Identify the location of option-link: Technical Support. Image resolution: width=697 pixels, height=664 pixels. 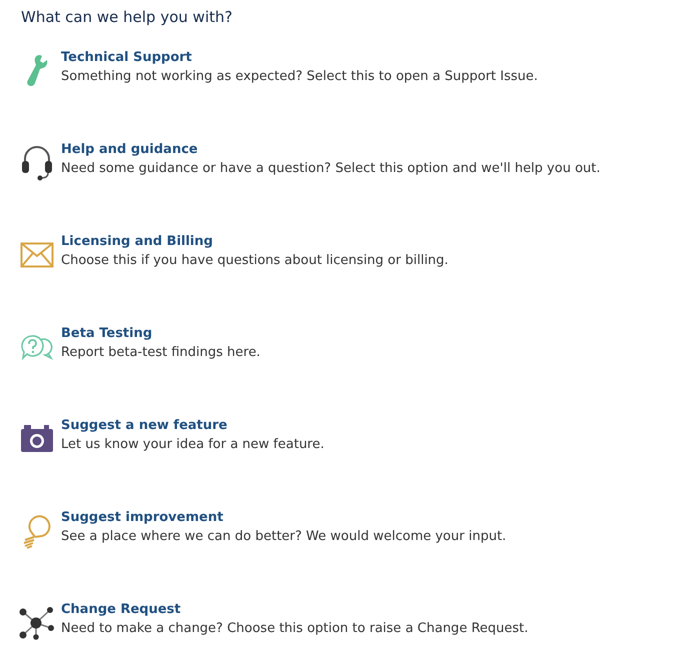
(126, 57).